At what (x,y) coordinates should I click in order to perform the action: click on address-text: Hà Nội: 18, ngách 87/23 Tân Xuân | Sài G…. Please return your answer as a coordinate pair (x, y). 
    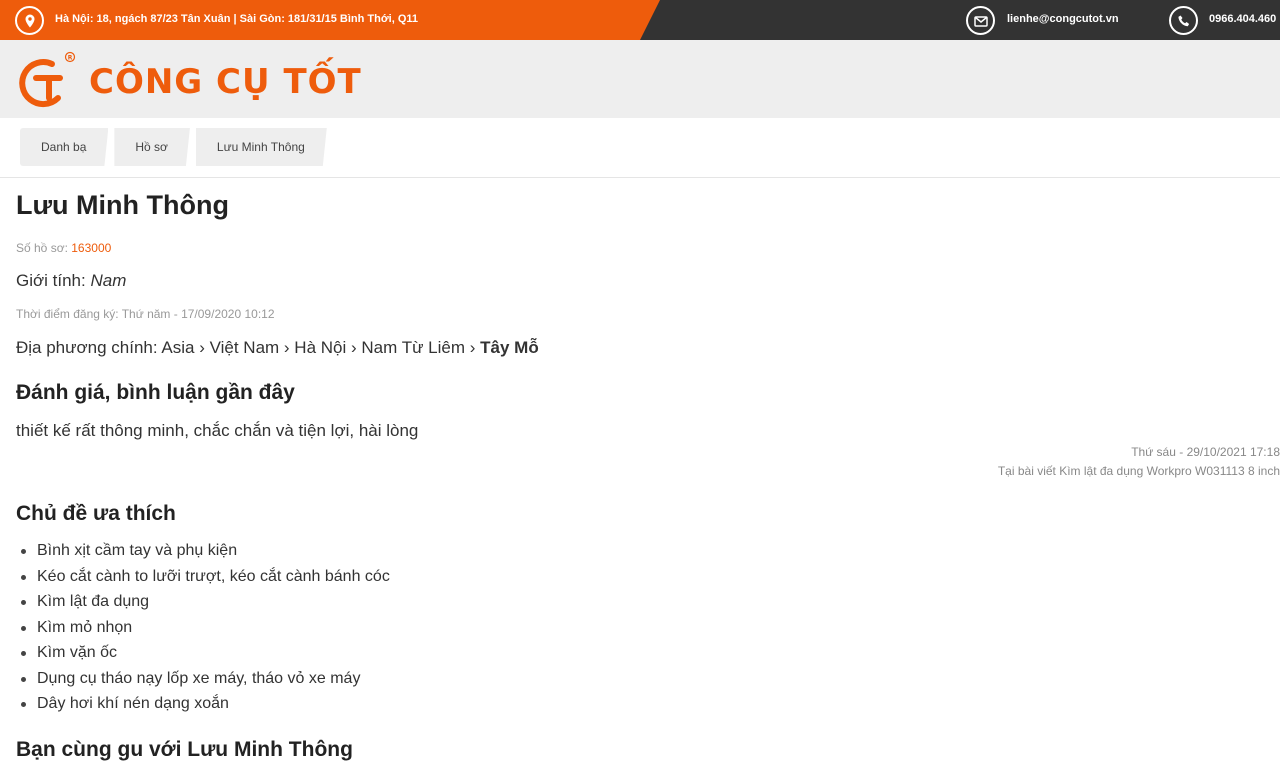
    Looking at the image, I should click on (237, 19).